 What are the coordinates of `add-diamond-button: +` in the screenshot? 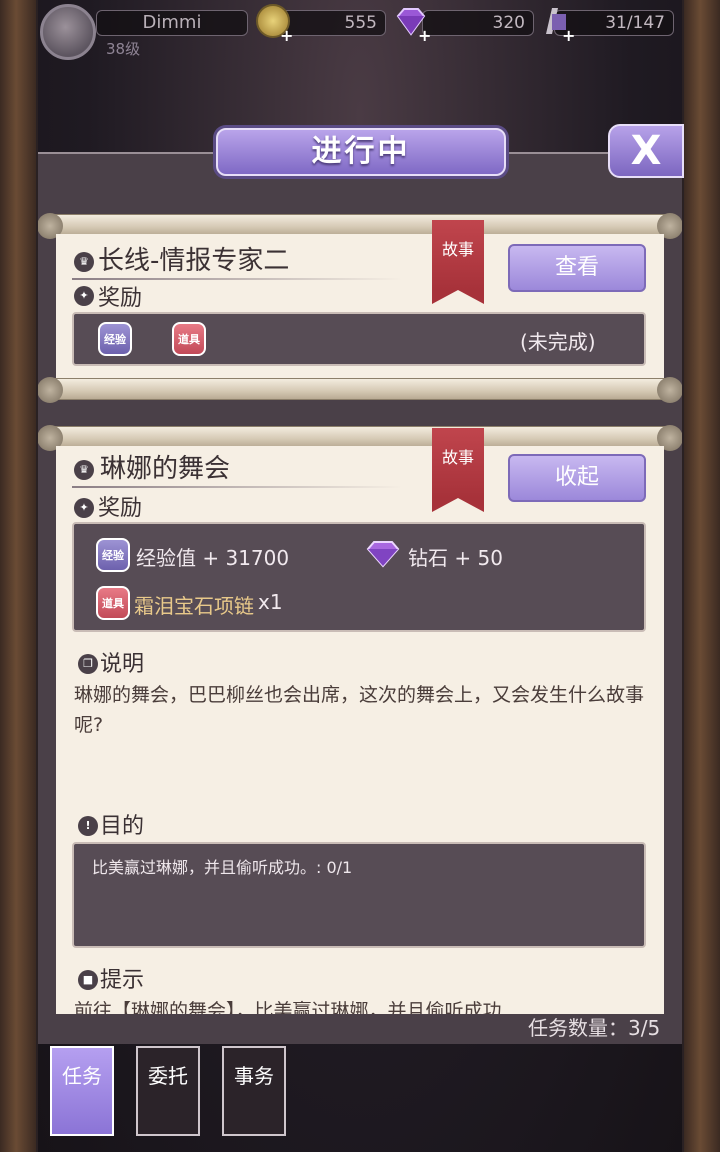 It's located at (424, 35).